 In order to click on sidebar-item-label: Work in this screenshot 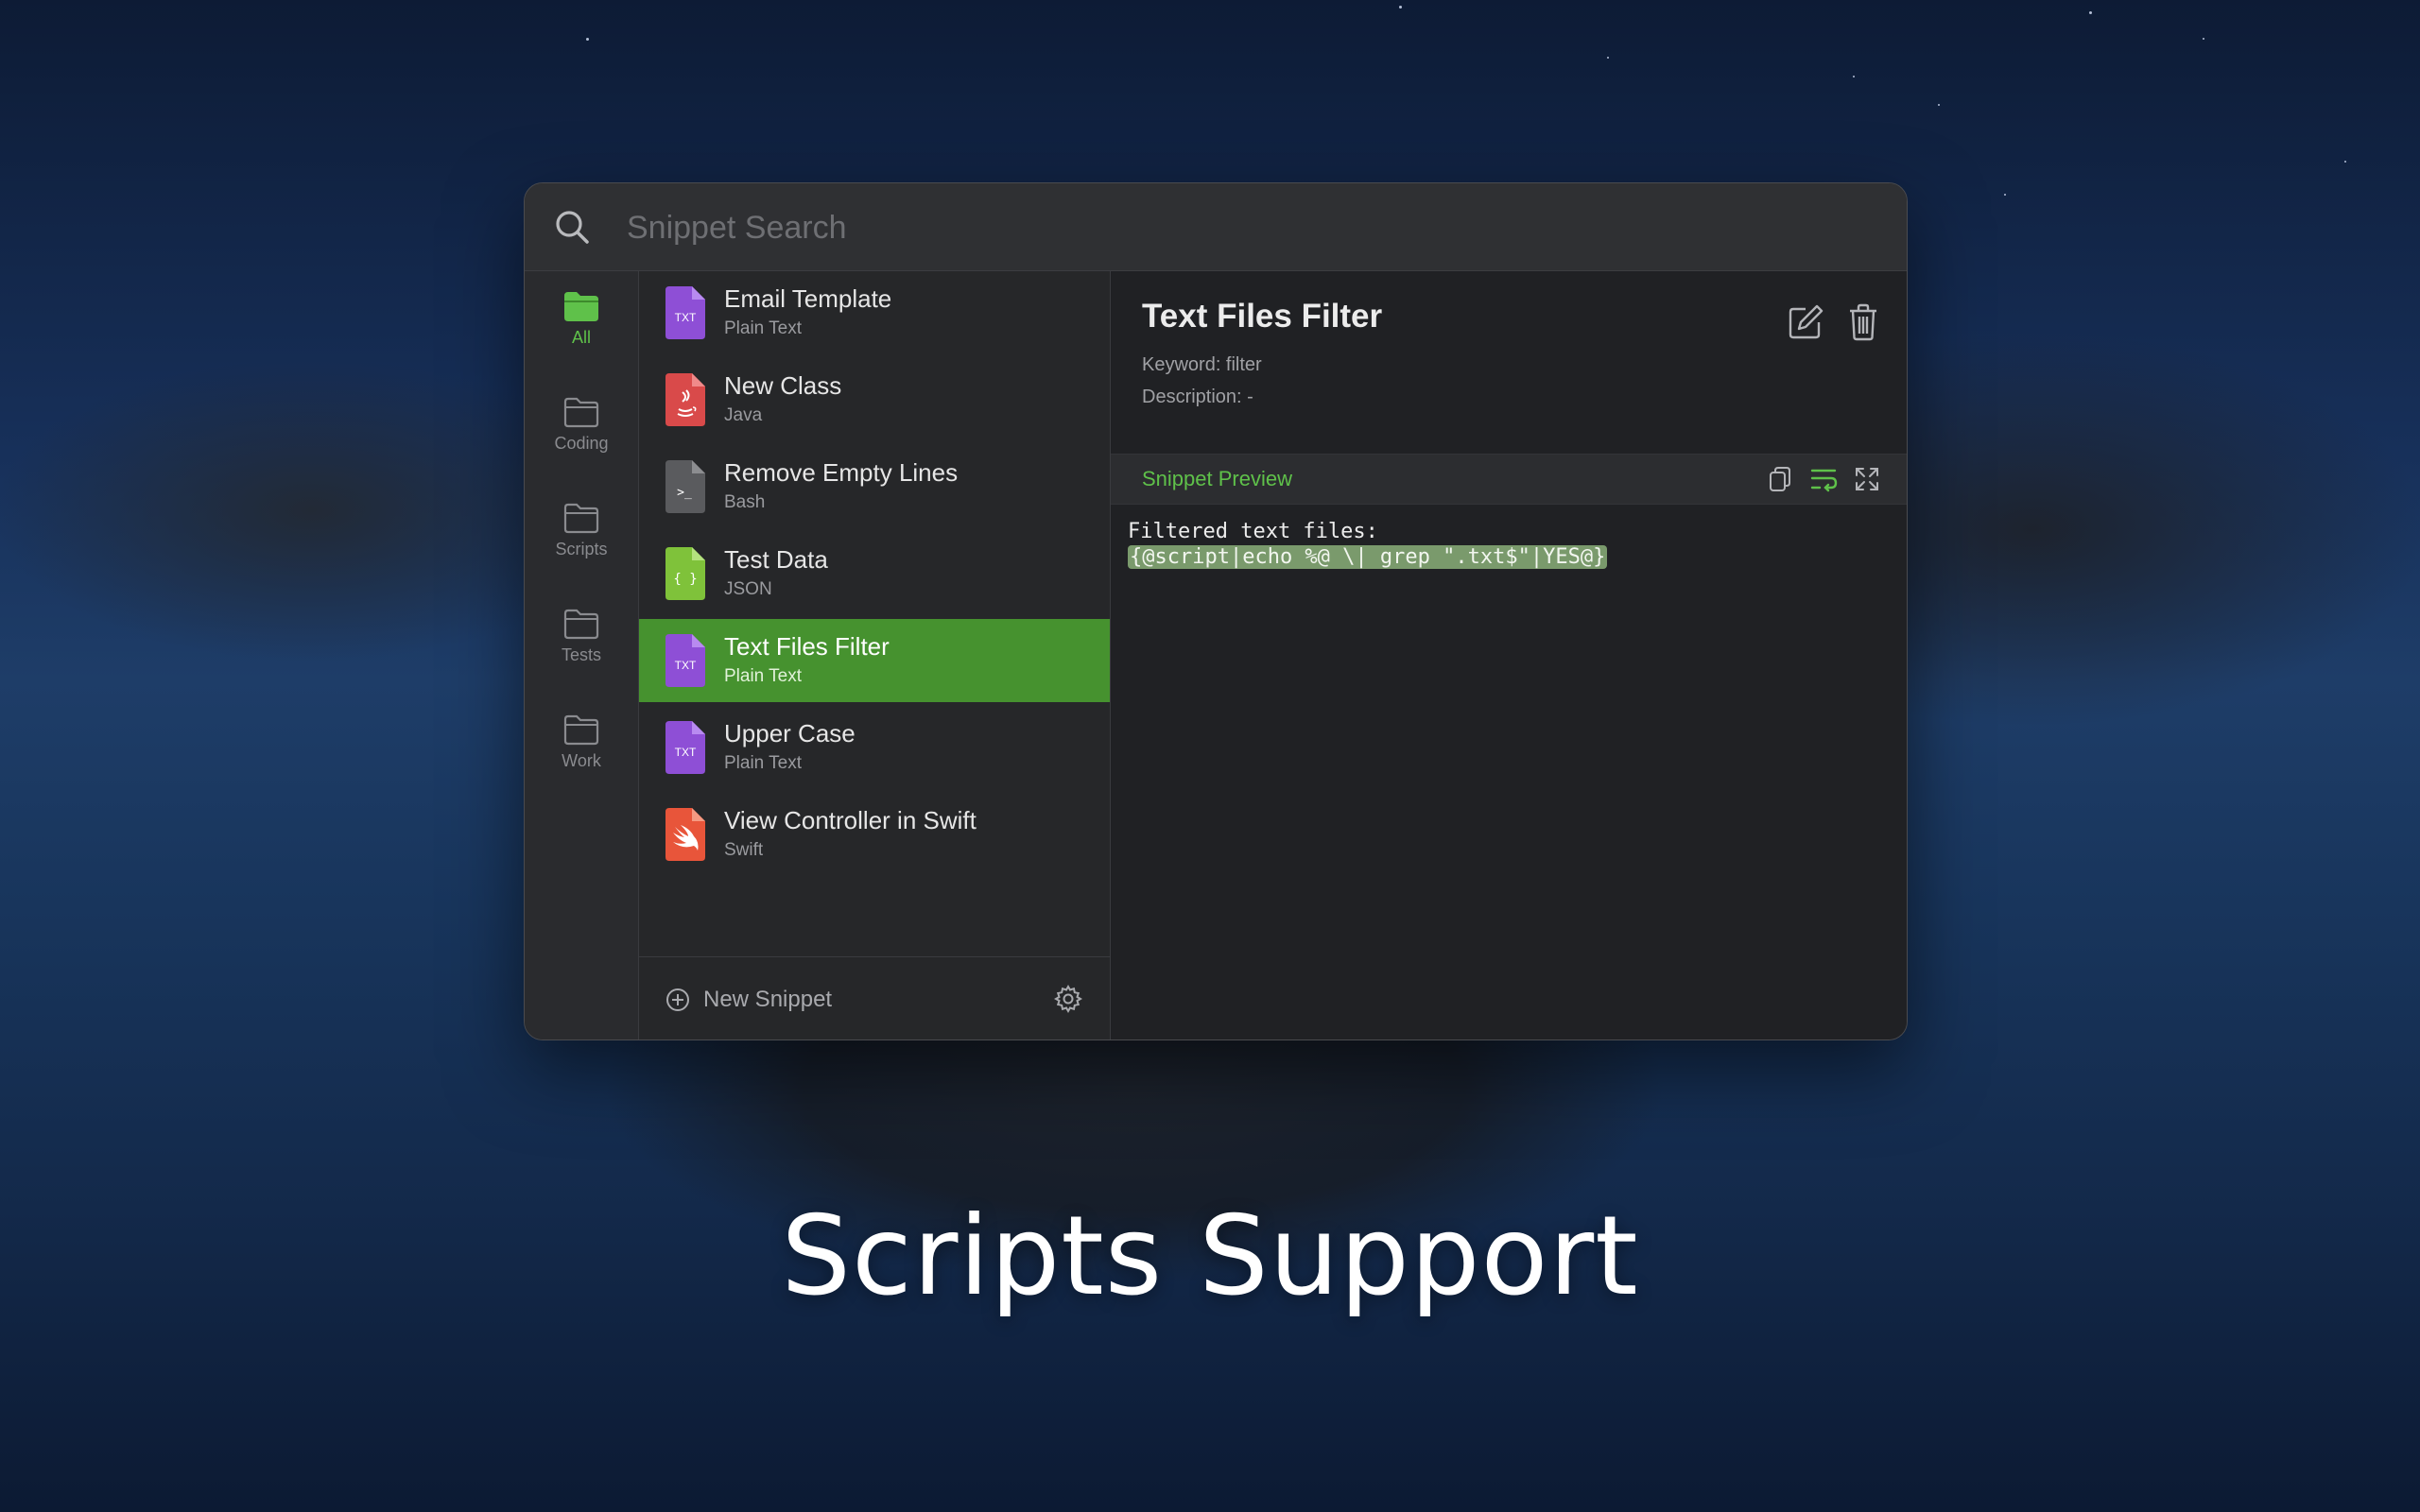, I will do `click(582, 760)`.